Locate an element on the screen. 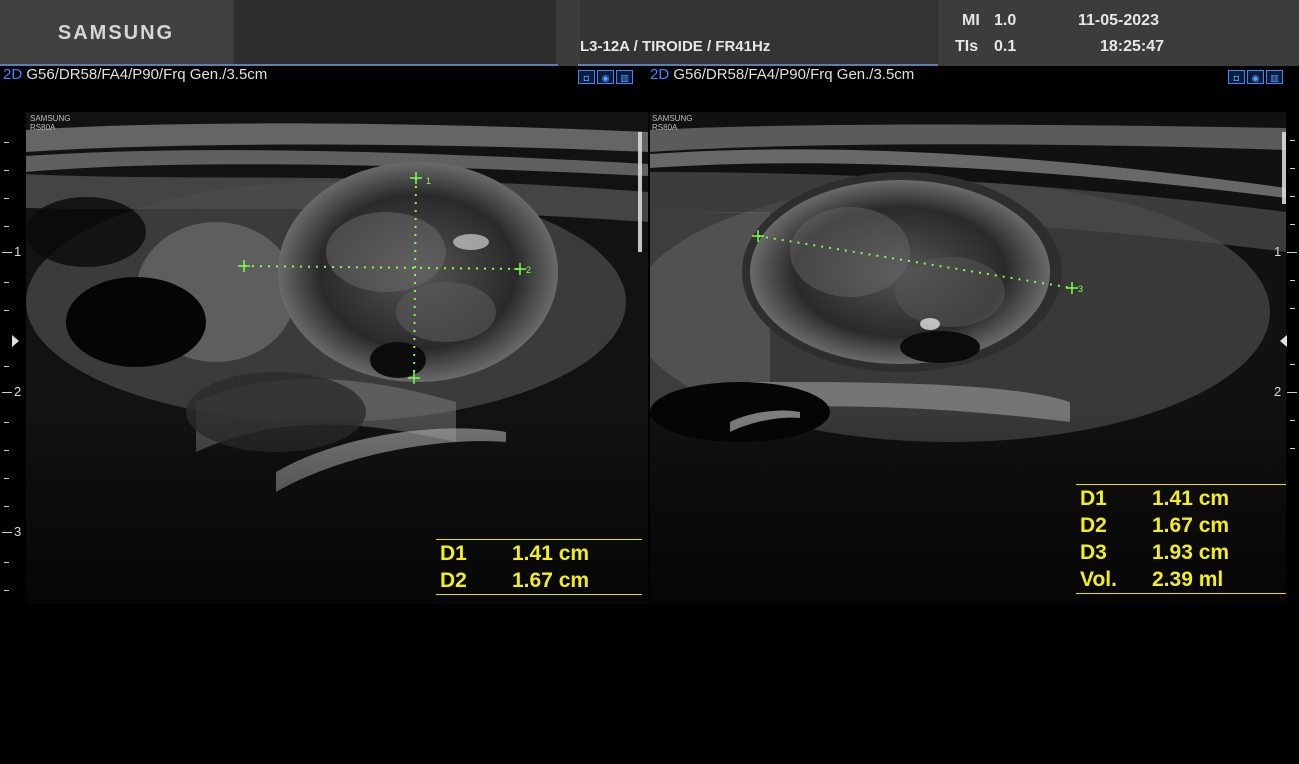 The image size is (1299, 764). left-status-icons: ◘ ◉ ▥ is located at coordinates (605, 77).